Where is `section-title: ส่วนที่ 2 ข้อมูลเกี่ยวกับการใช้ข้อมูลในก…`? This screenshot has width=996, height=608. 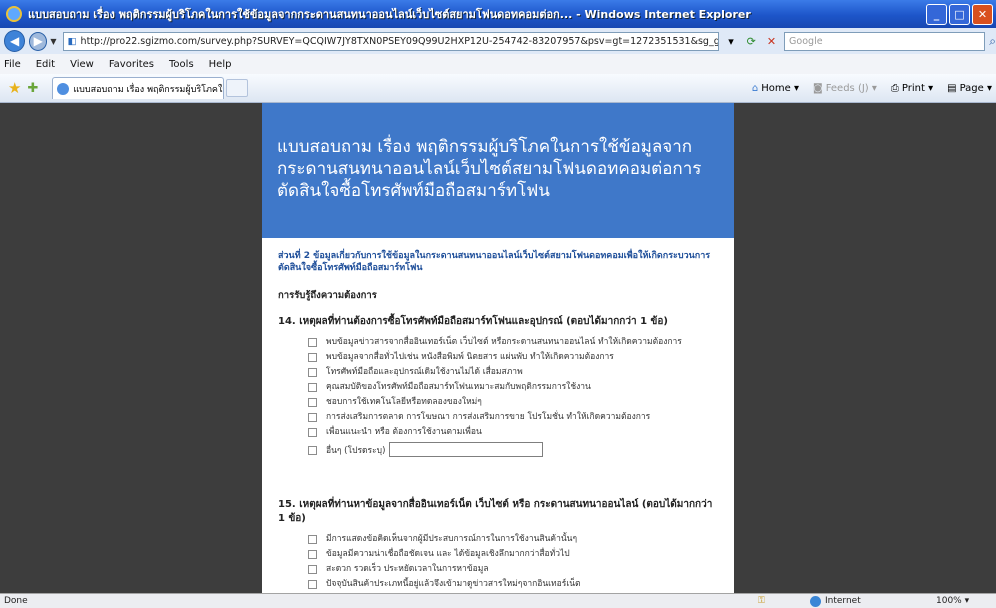
section-title: ส่วนที่ 2 ข้อมูลเกี่ยวกับการใช้ข้อมูลในก… is located at coordinates (494, 262).